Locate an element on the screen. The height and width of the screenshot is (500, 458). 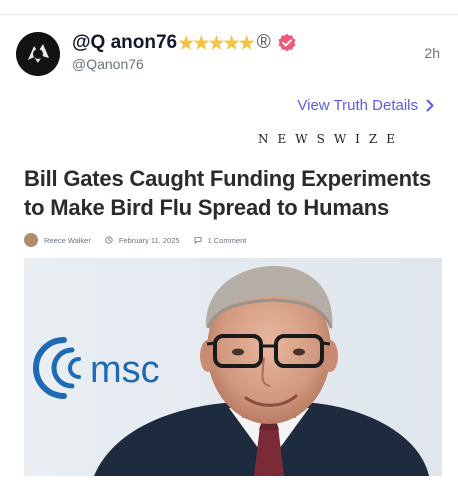
author-avatar is located at coordinates (31, 240).